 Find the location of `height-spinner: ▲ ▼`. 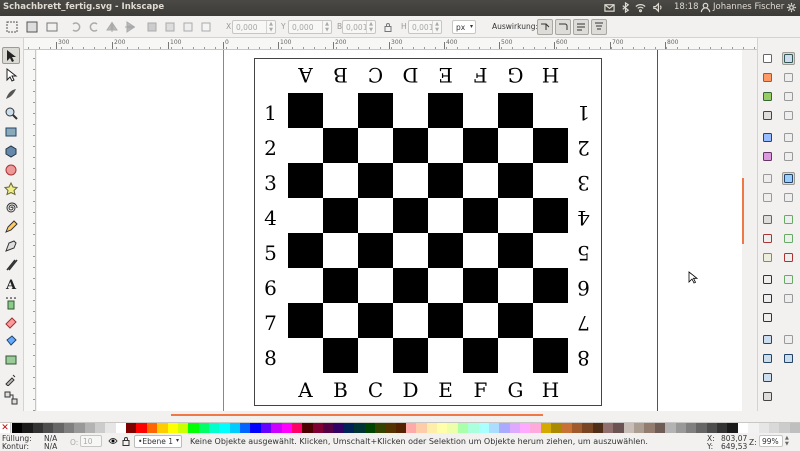

height-spinner: ▲ ▼ is located at coordinates (436, 27).